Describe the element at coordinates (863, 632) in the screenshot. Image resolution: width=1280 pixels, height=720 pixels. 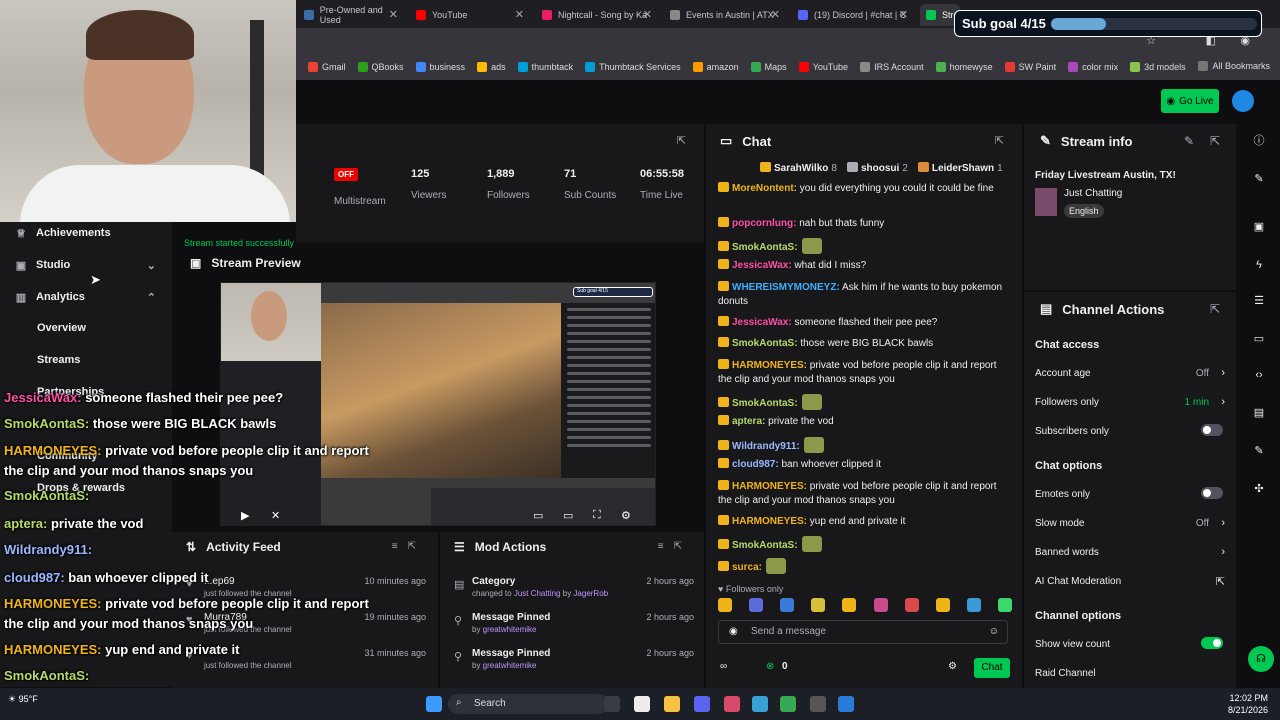
I see `chat-input: ◉ Send a message ☺` at that location.